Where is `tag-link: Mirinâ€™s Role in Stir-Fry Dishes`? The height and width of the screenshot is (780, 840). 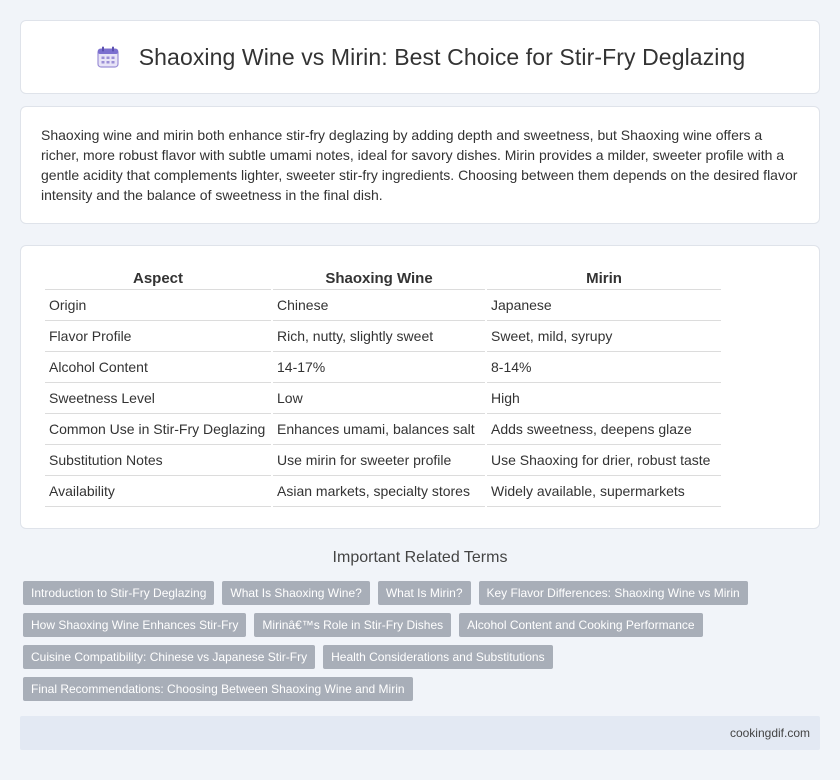 tag-link: Mirinâ€™s Role in Stir-Fry Dishes is located at coordinates (353, 625).